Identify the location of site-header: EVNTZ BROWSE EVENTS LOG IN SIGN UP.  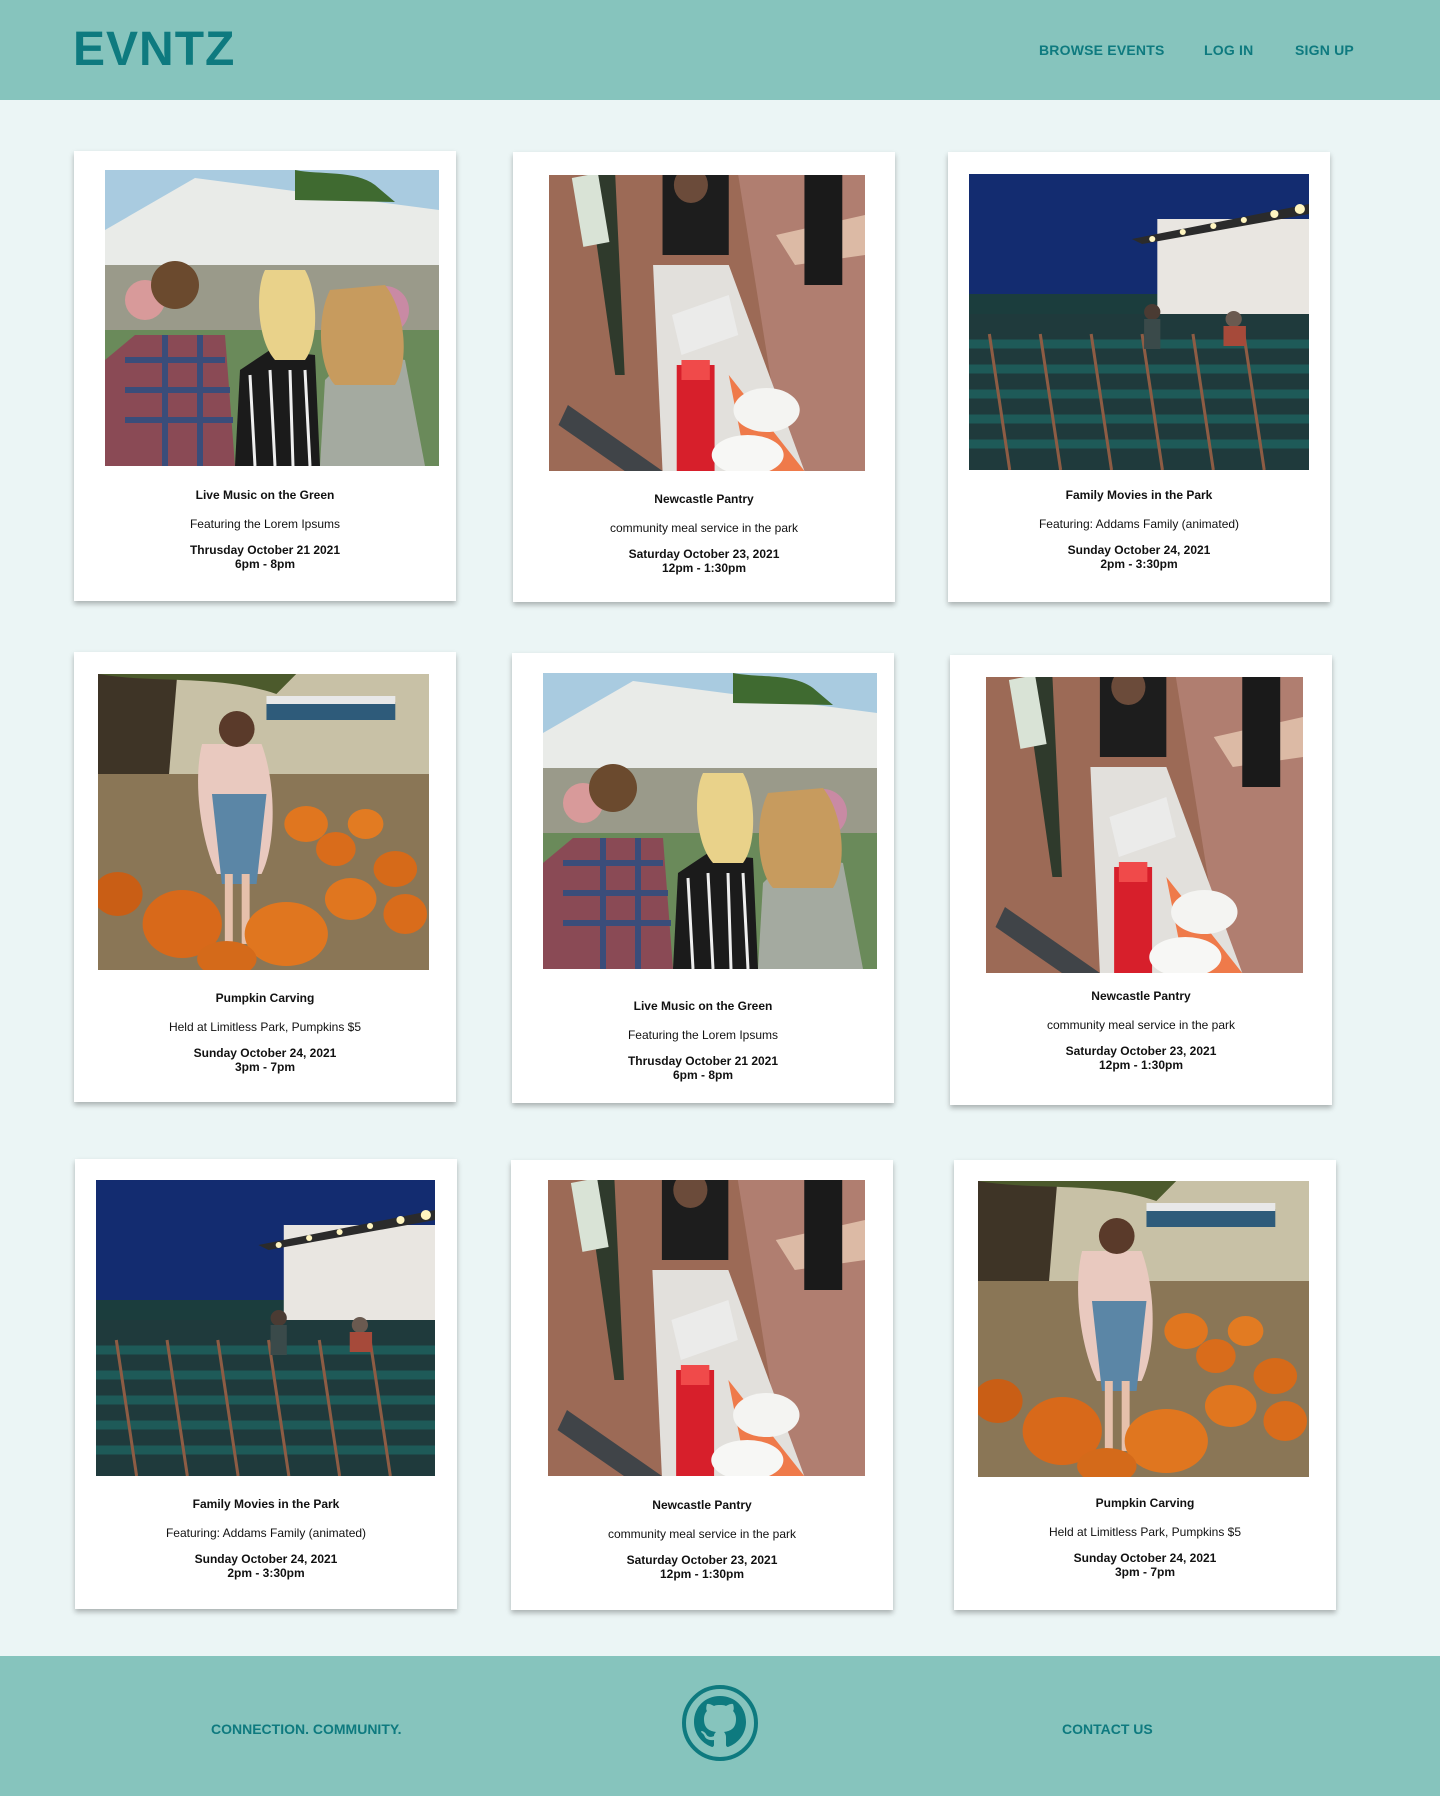
(720, 50).